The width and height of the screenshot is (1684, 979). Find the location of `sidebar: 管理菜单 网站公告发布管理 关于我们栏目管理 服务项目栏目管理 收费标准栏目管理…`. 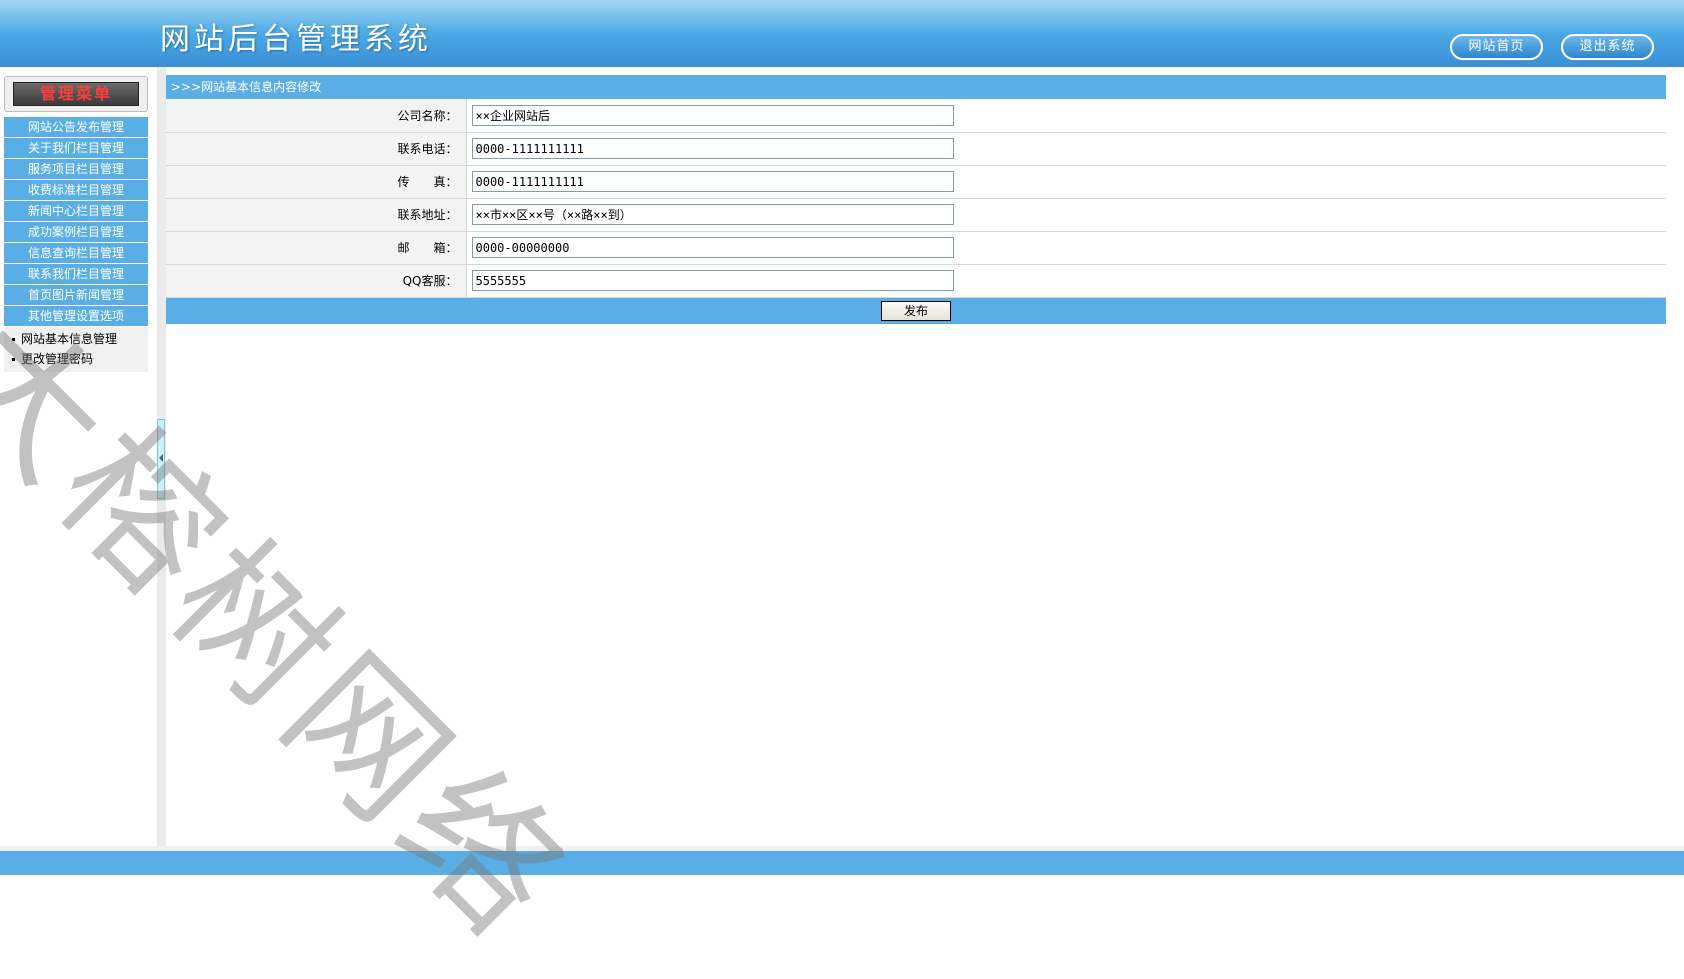

sidebar: 管理菜单 网站公告发布管理 关于我们栏目管理 服务项目栏目管理 收费标准栏目管理… is located at coordinates (78, 458).